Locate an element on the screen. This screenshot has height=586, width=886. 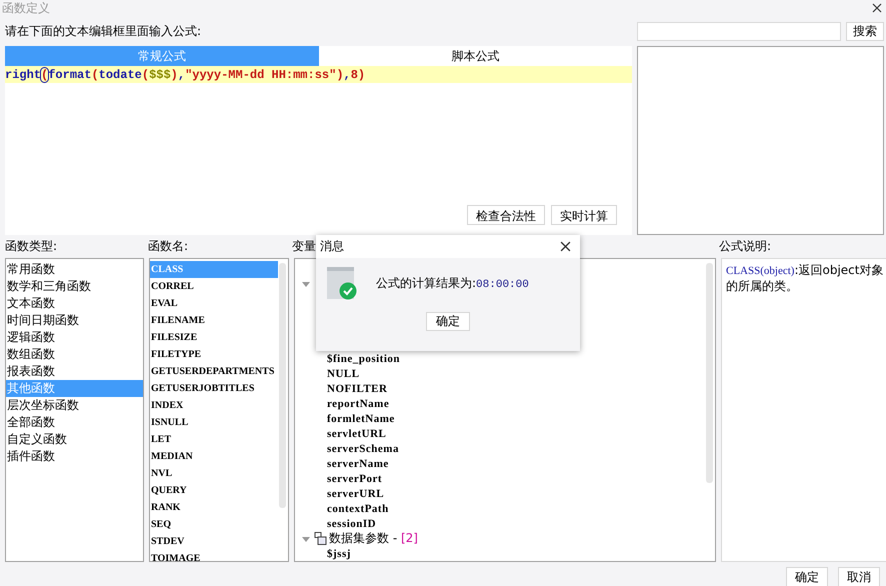
list-item: NVL is located at coordinates (214, 473).